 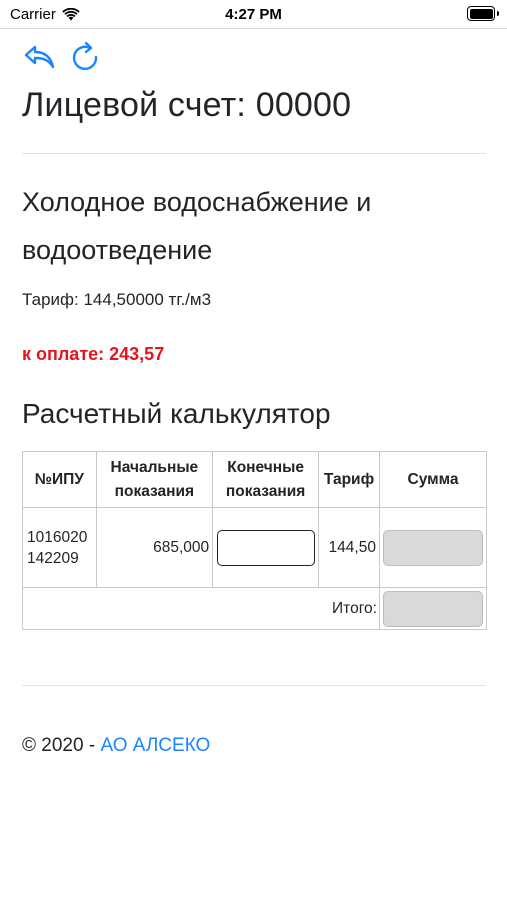 What do you see at coordinates (154, 479) in the screenshot?
I see `header-start-readings: Начальные показания` at bounding box center [154, 479].